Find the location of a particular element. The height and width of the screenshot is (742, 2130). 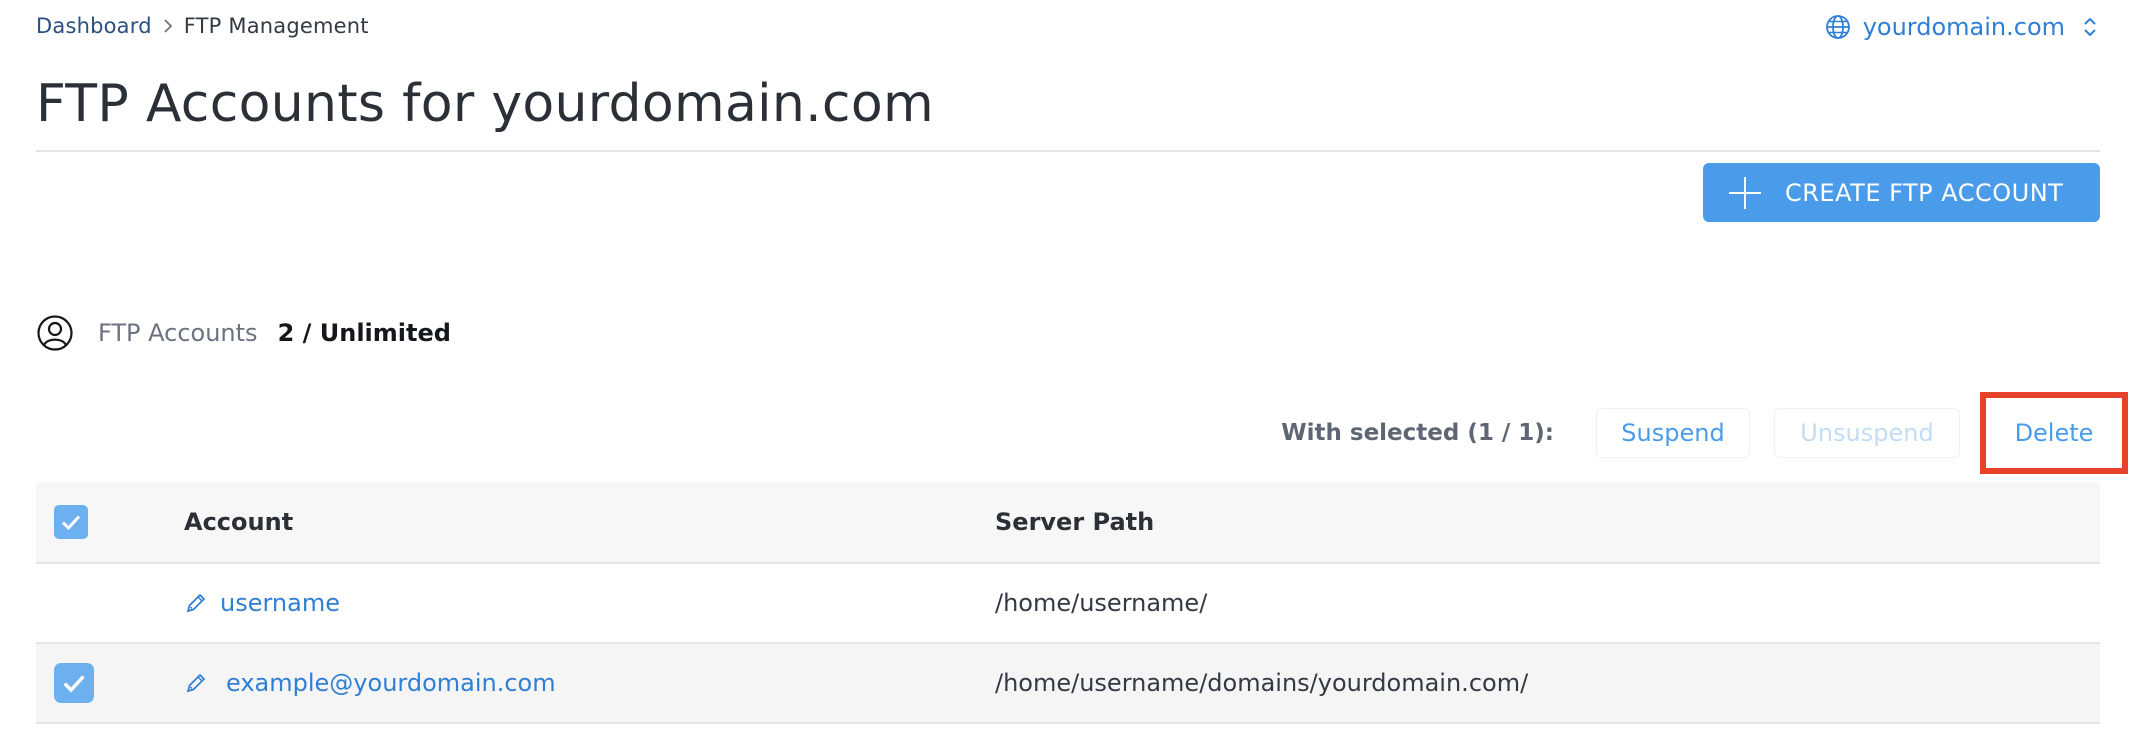

user-circle-icon is located at coordinates (55, 333).